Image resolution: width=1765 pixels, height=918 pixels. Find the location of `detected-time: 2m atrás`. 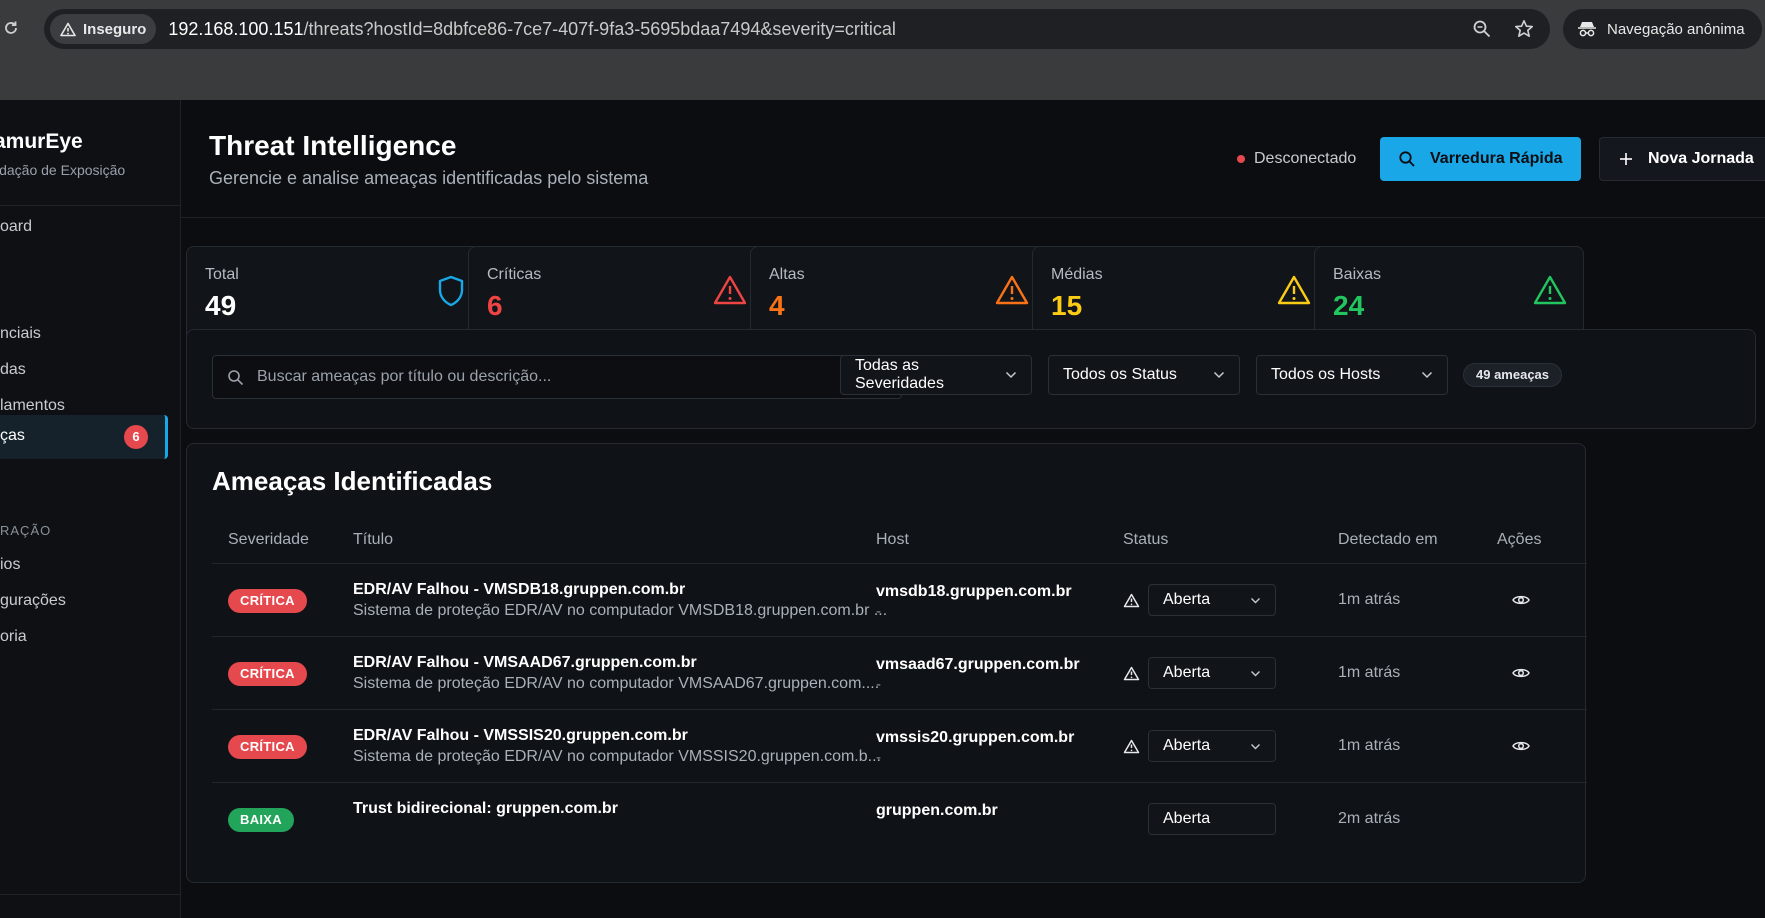

detected-time: 2m atrás is located at coordinates (1369, 818).